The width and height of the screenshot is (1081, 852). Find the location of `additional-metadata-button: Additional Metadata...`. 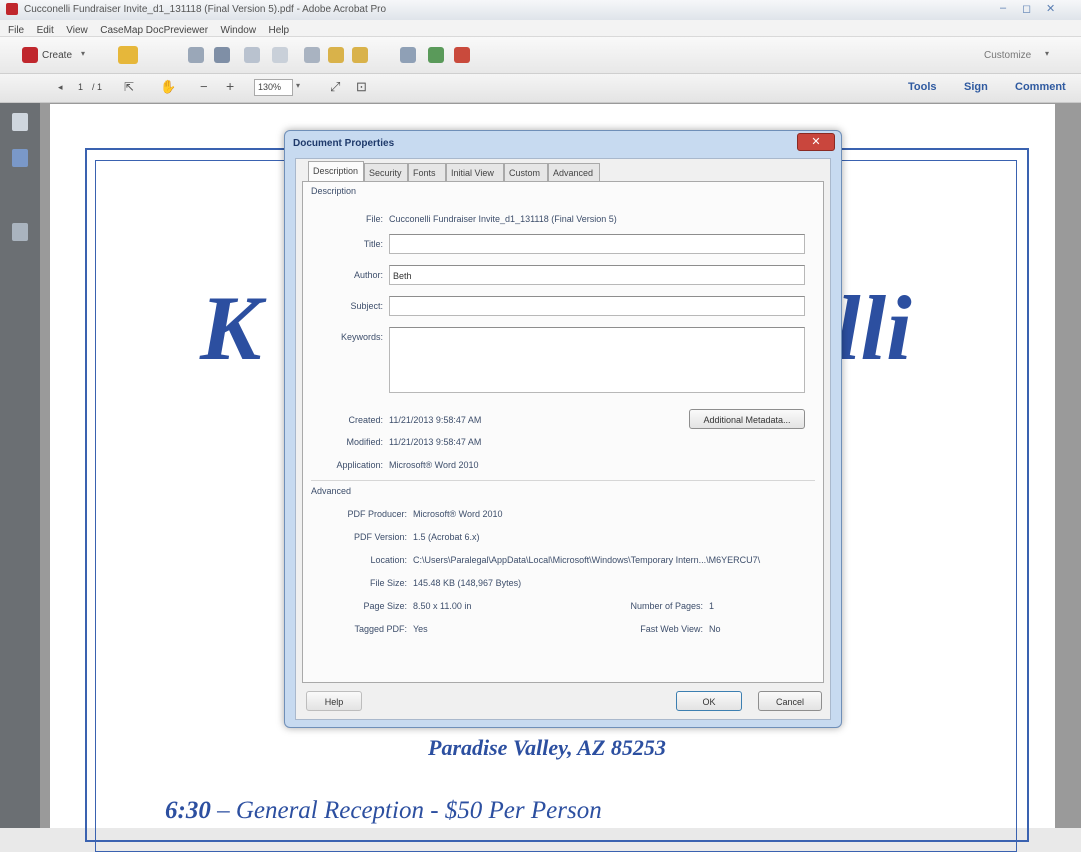

additional-metadata-button: Additional Metadata... is located at coordinates (747, 419).